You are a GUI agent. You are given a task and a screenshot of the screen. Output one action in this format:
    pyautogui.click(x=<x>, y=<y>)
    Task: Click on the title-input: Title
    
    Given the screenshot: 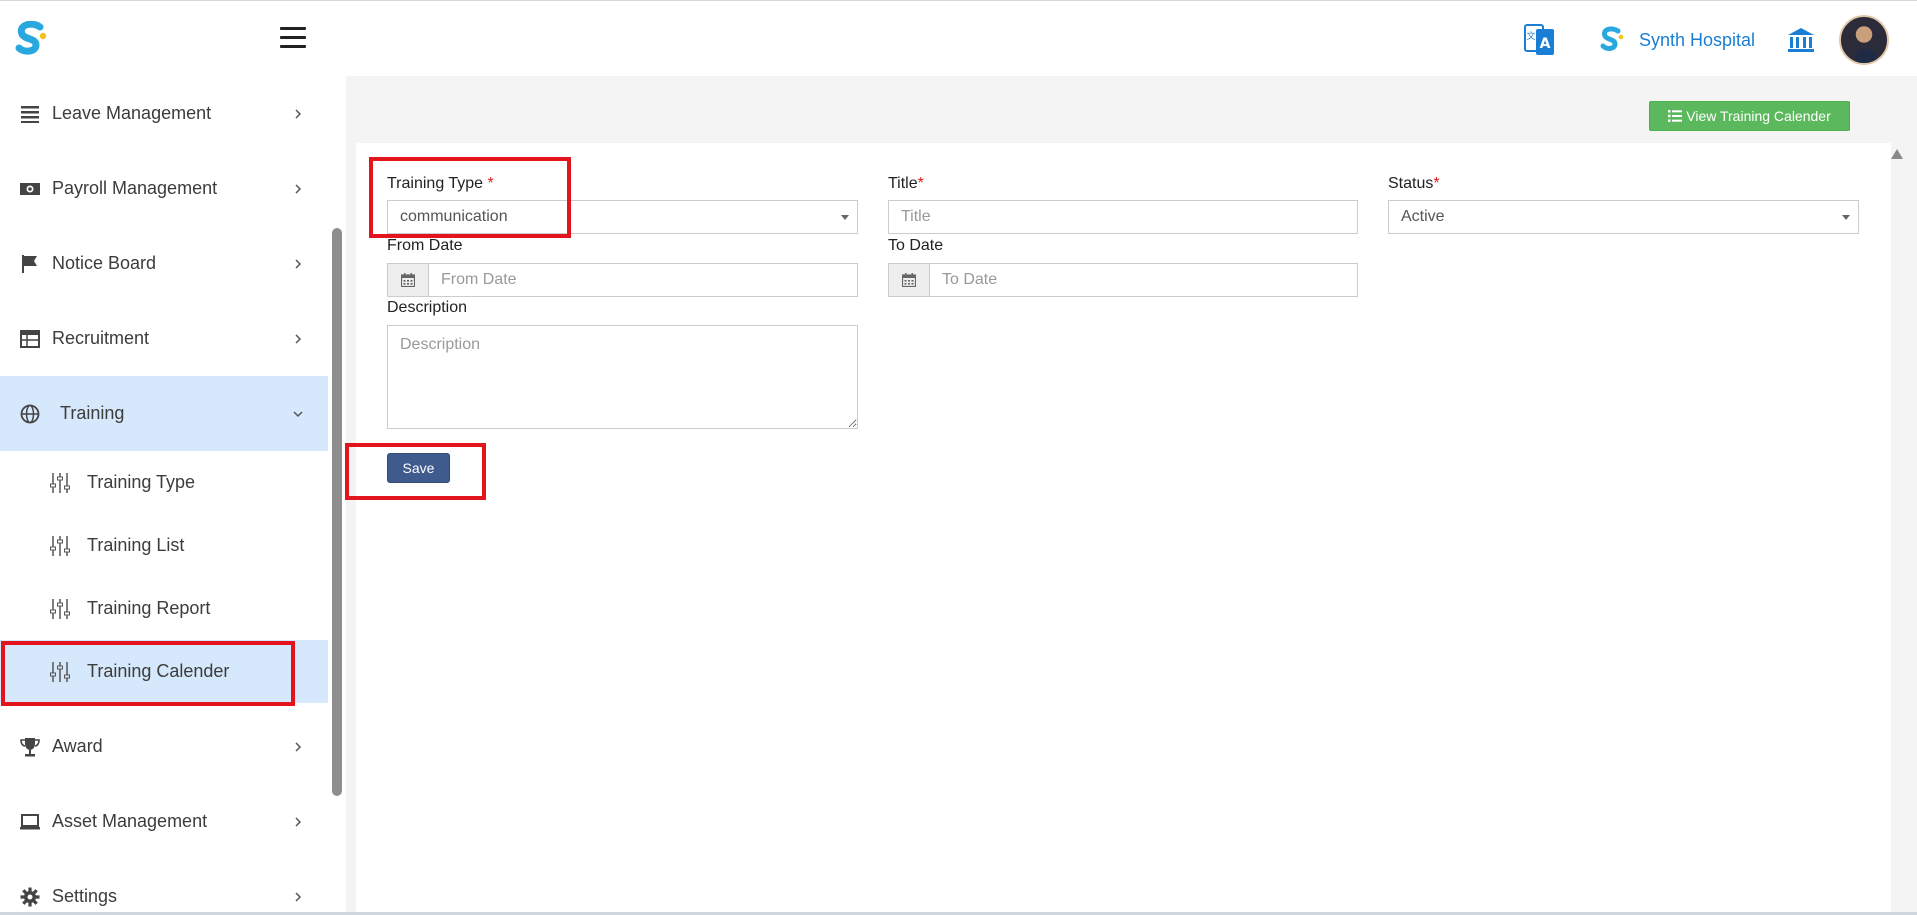 What is the action you would take?
    pyautogui.click(x=1123, y=217)
    